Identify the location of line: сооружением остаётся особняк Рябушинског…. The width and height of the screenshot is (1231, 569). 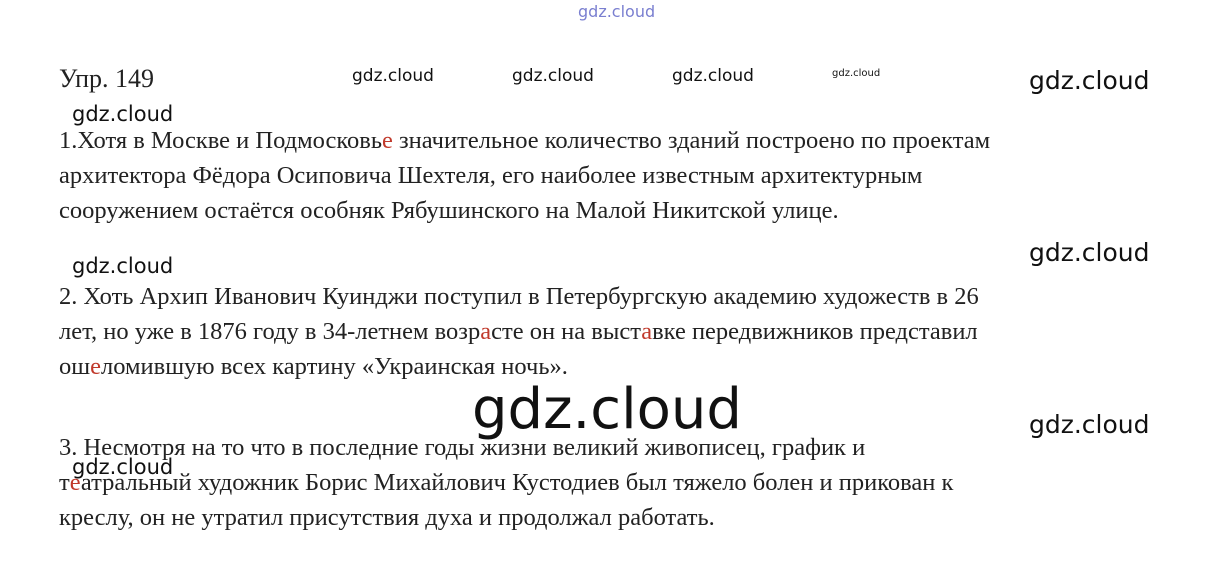
(449, 210).